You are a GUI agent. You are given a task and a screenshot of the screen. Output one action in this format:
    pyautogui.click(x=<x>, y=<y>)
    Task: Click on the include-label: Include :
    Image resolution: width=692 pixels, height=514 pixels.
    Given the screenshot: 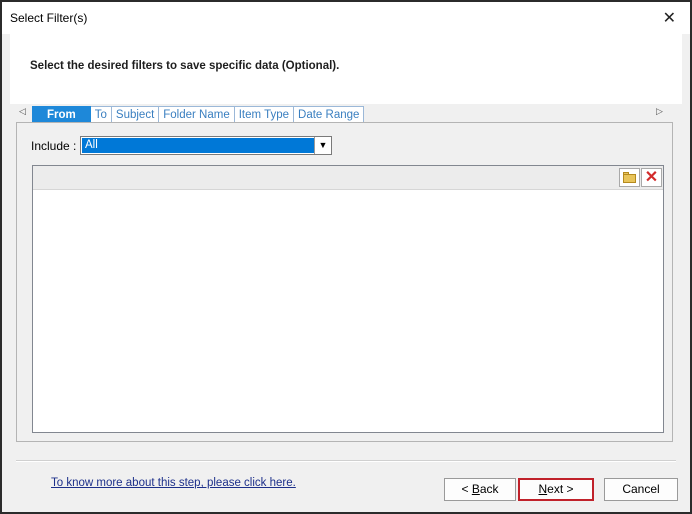 What is the action you would take?
    pyautogui.click(x=54, y=146)
    